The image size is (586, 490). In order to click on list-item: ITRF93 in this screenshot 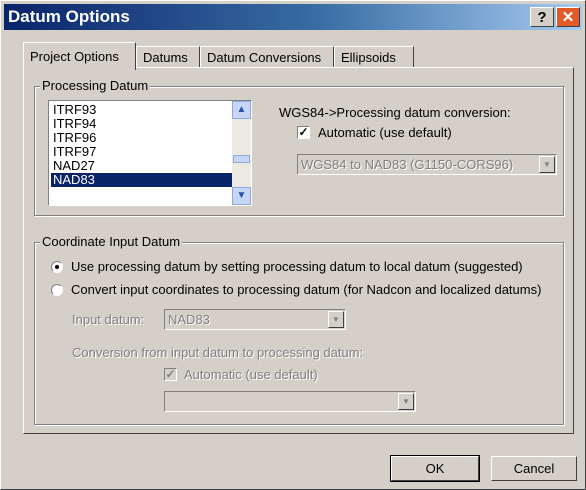, I will do `click(142, 110)`.